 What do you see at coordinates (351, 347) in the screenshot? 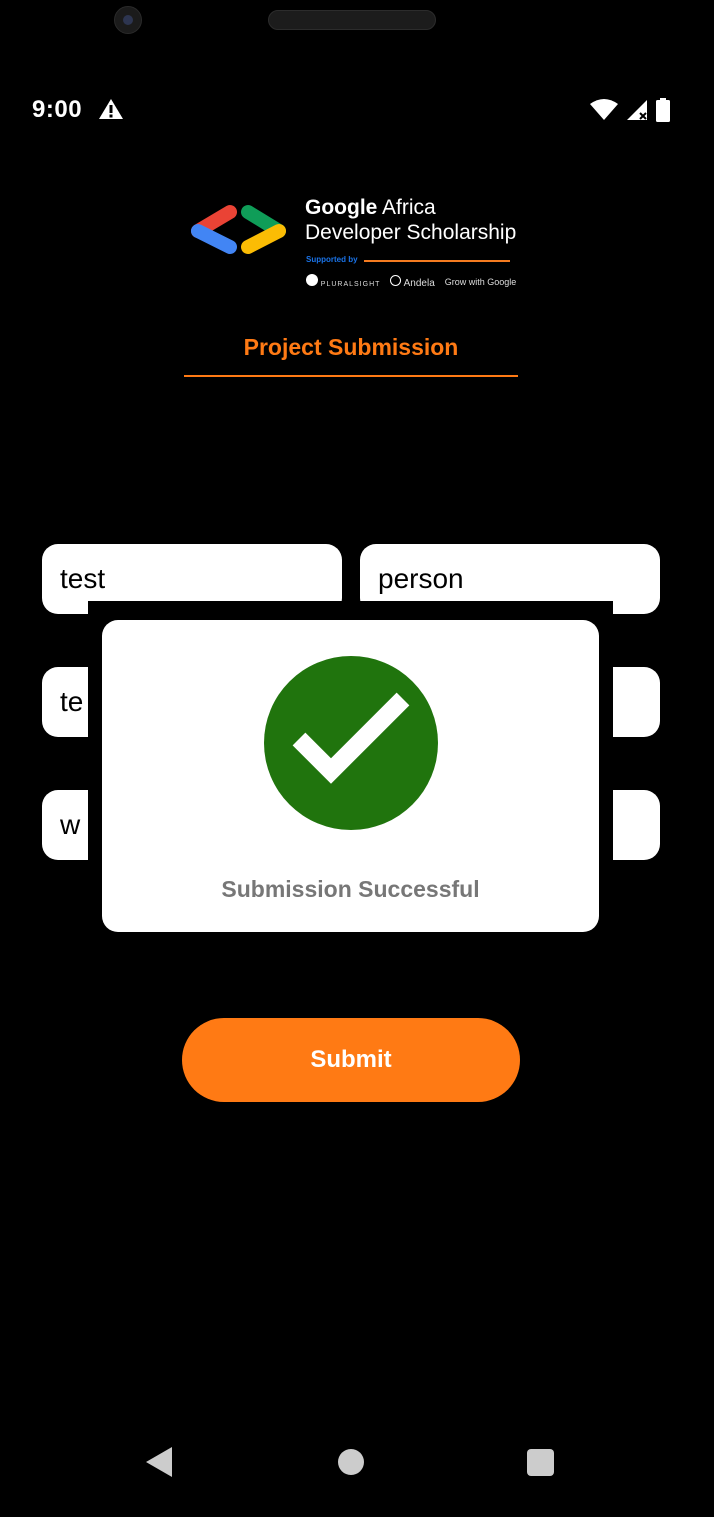
I see `page-title: Project Submission` at bounding box center [351, 347].